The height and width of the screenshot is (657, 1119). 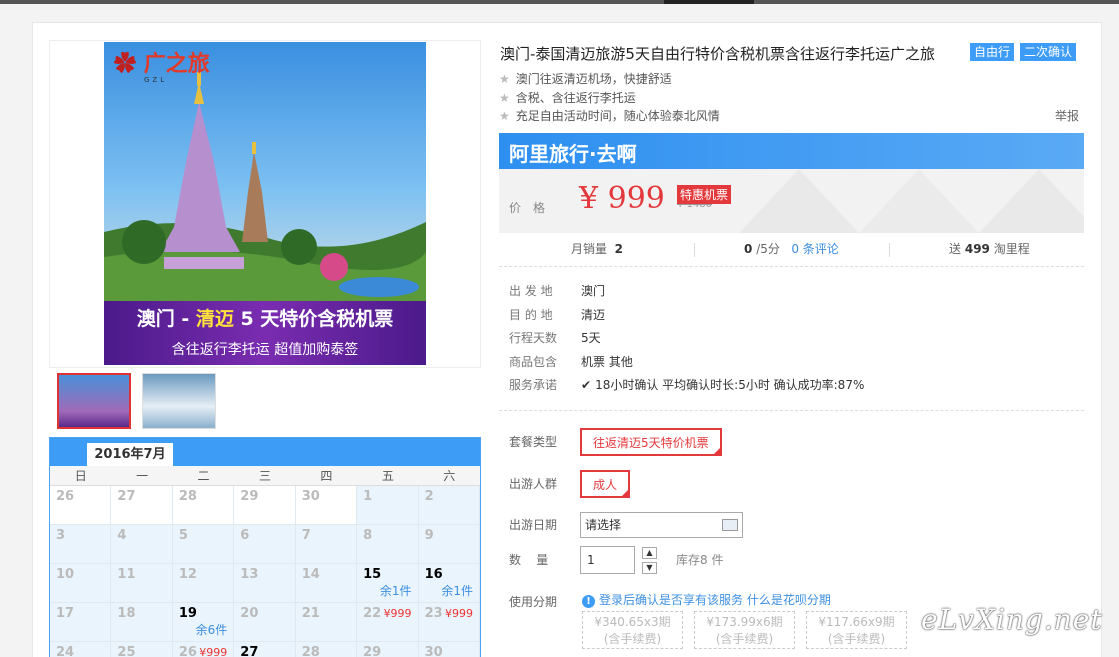 I want to click on day-number: 2, so click(x=429, y=496).